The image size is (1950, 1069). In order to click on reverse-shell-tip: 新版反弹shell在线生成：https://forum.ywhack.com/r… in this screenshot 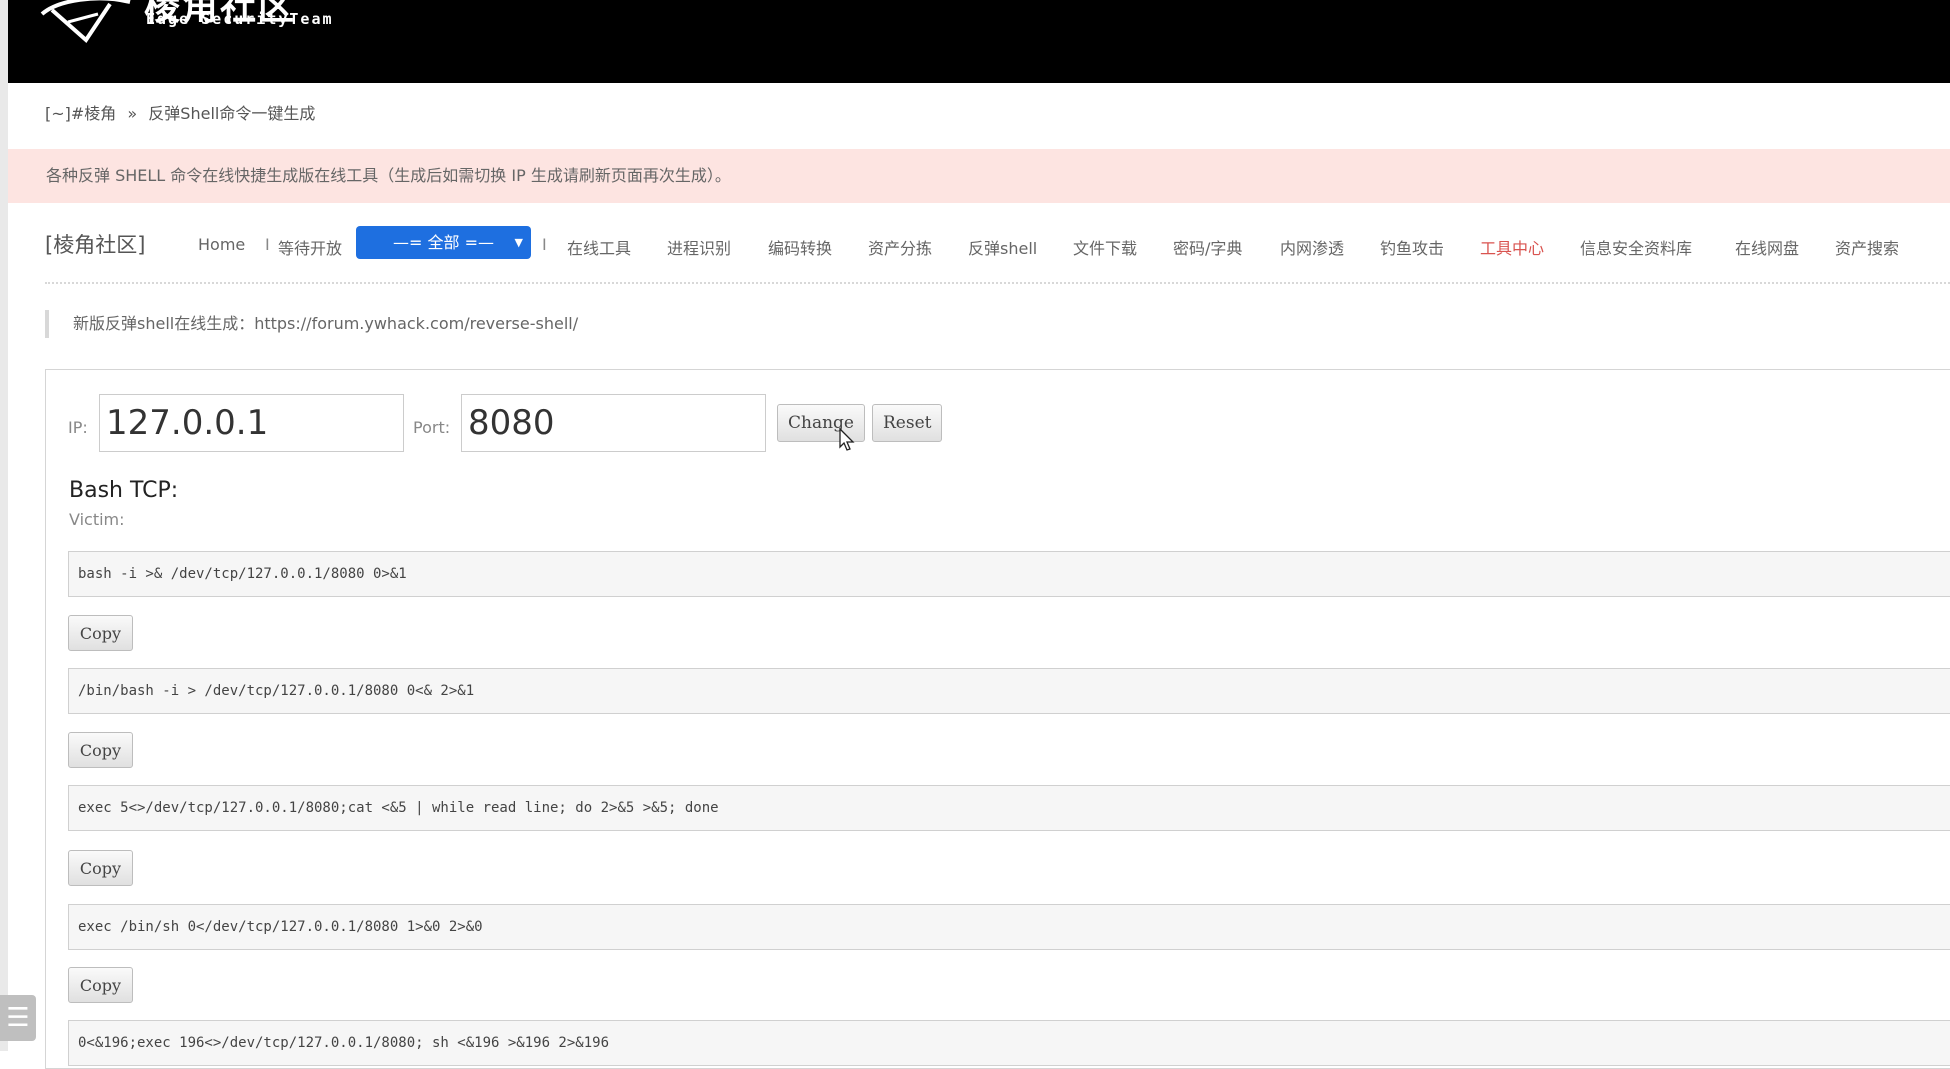, I will do `click(311, 324)`.